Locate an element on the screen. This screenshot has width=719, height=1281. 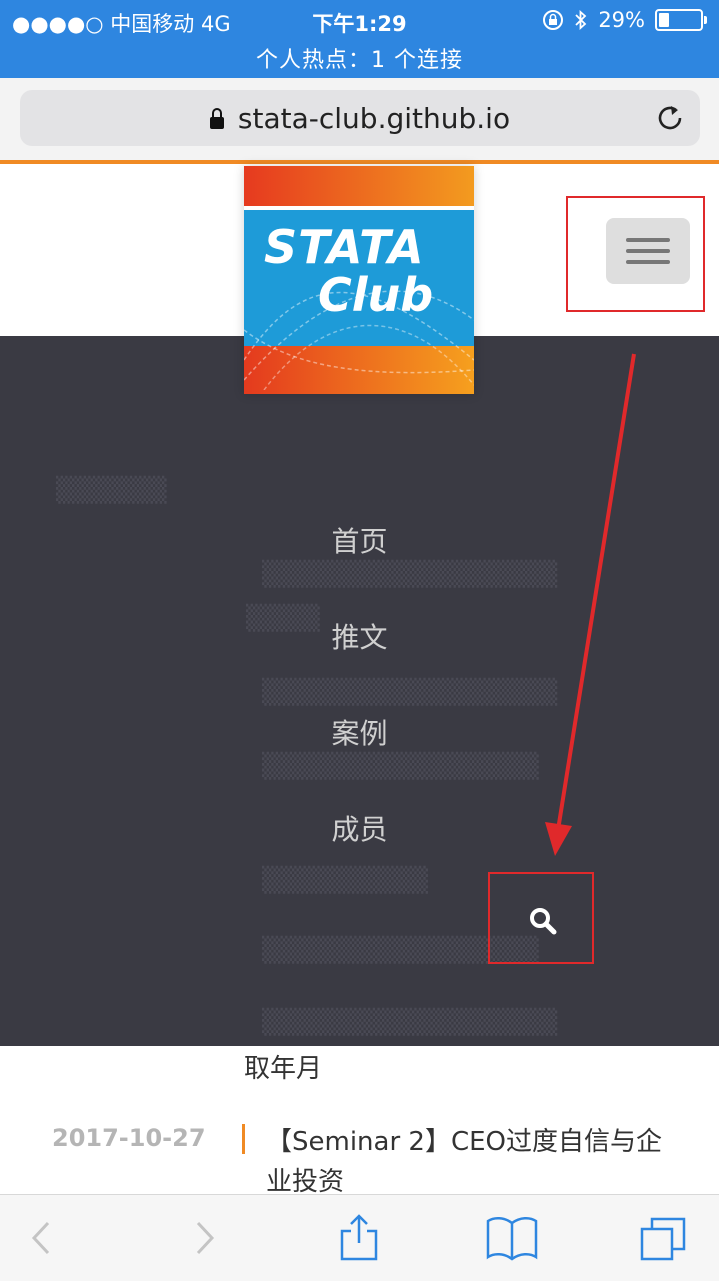
nav-item-home: 首页 is located at coordinates (359, 540).